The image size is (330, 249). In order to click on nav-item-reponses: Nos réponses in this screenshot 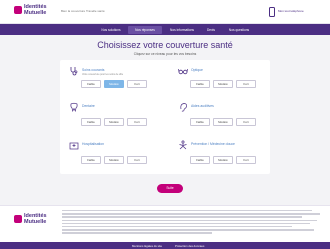, I will do `click(145, 29)`.